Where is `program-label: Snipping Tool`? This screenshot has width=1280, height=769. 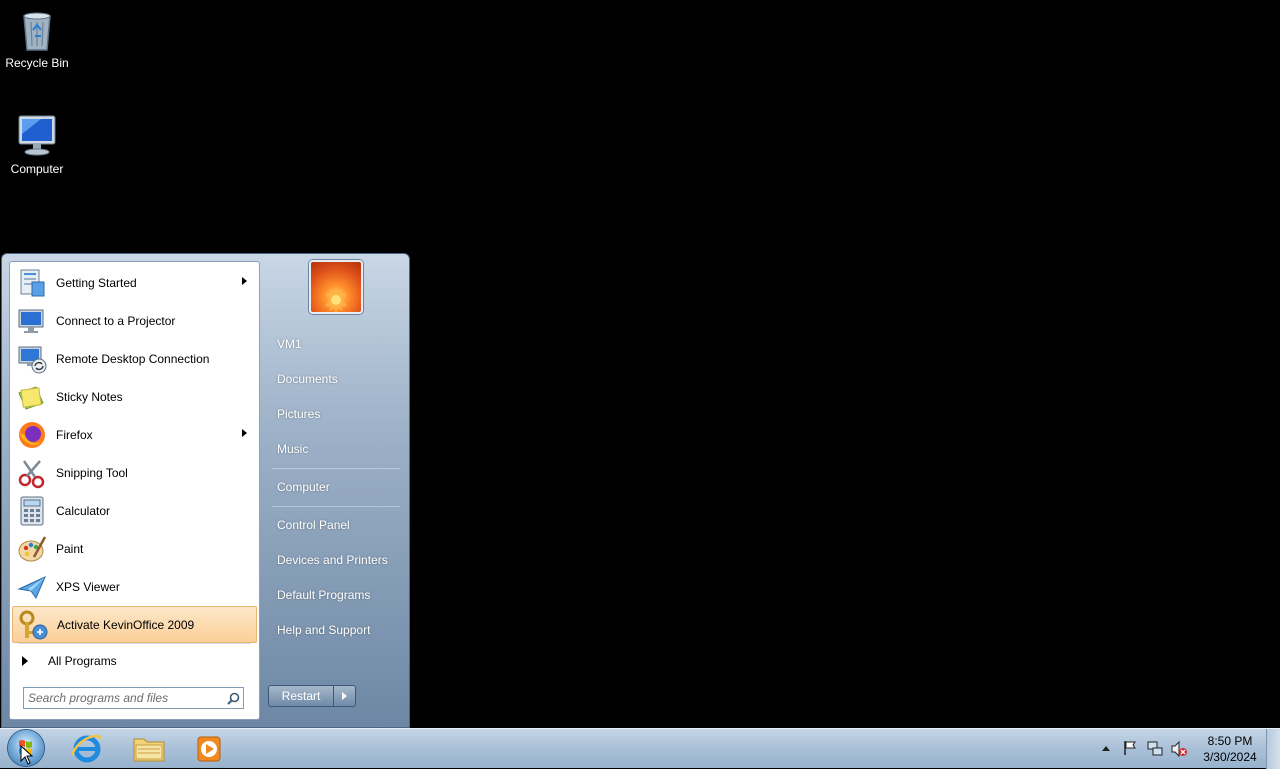
program-label: Snipping Tool is located at coordinates (92, 472).